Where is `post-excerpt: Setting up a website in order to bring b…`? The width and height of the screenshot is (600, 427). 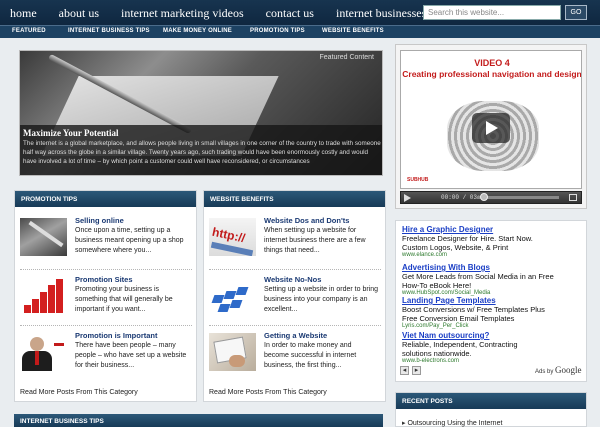
post-excerpt: Setting up a website in order to bring b… is located at coordinates (321, 299).